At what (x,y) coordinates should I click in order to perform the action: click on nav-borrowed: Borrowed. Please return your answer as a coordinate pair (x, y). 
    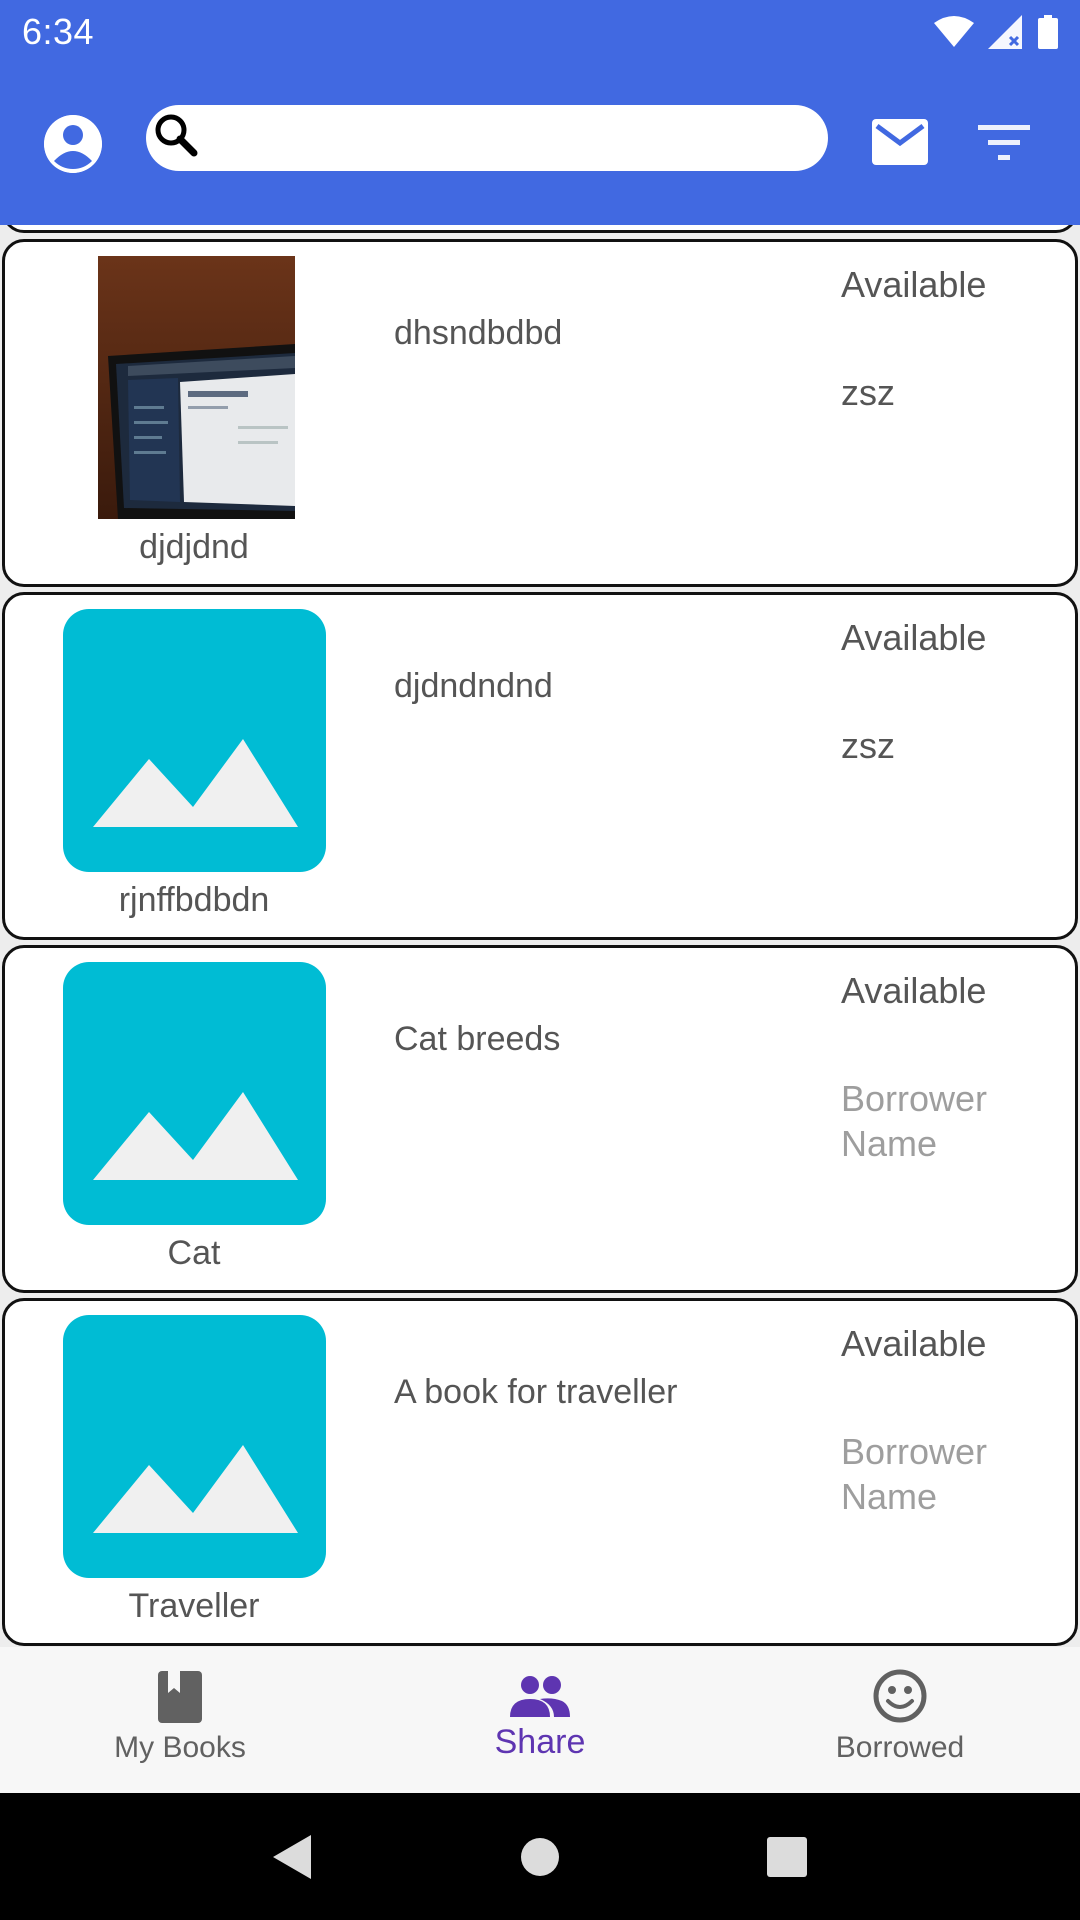
    Looking at the image, I should click on (900, 1720).